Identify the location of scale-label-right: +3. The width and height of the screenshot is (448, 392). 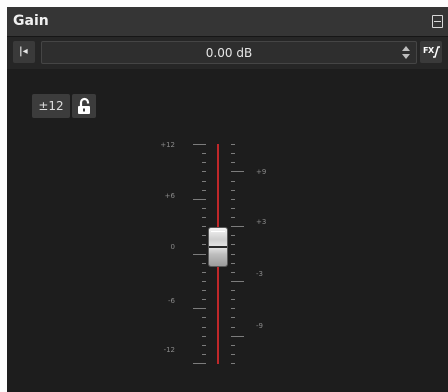
(261, 222).